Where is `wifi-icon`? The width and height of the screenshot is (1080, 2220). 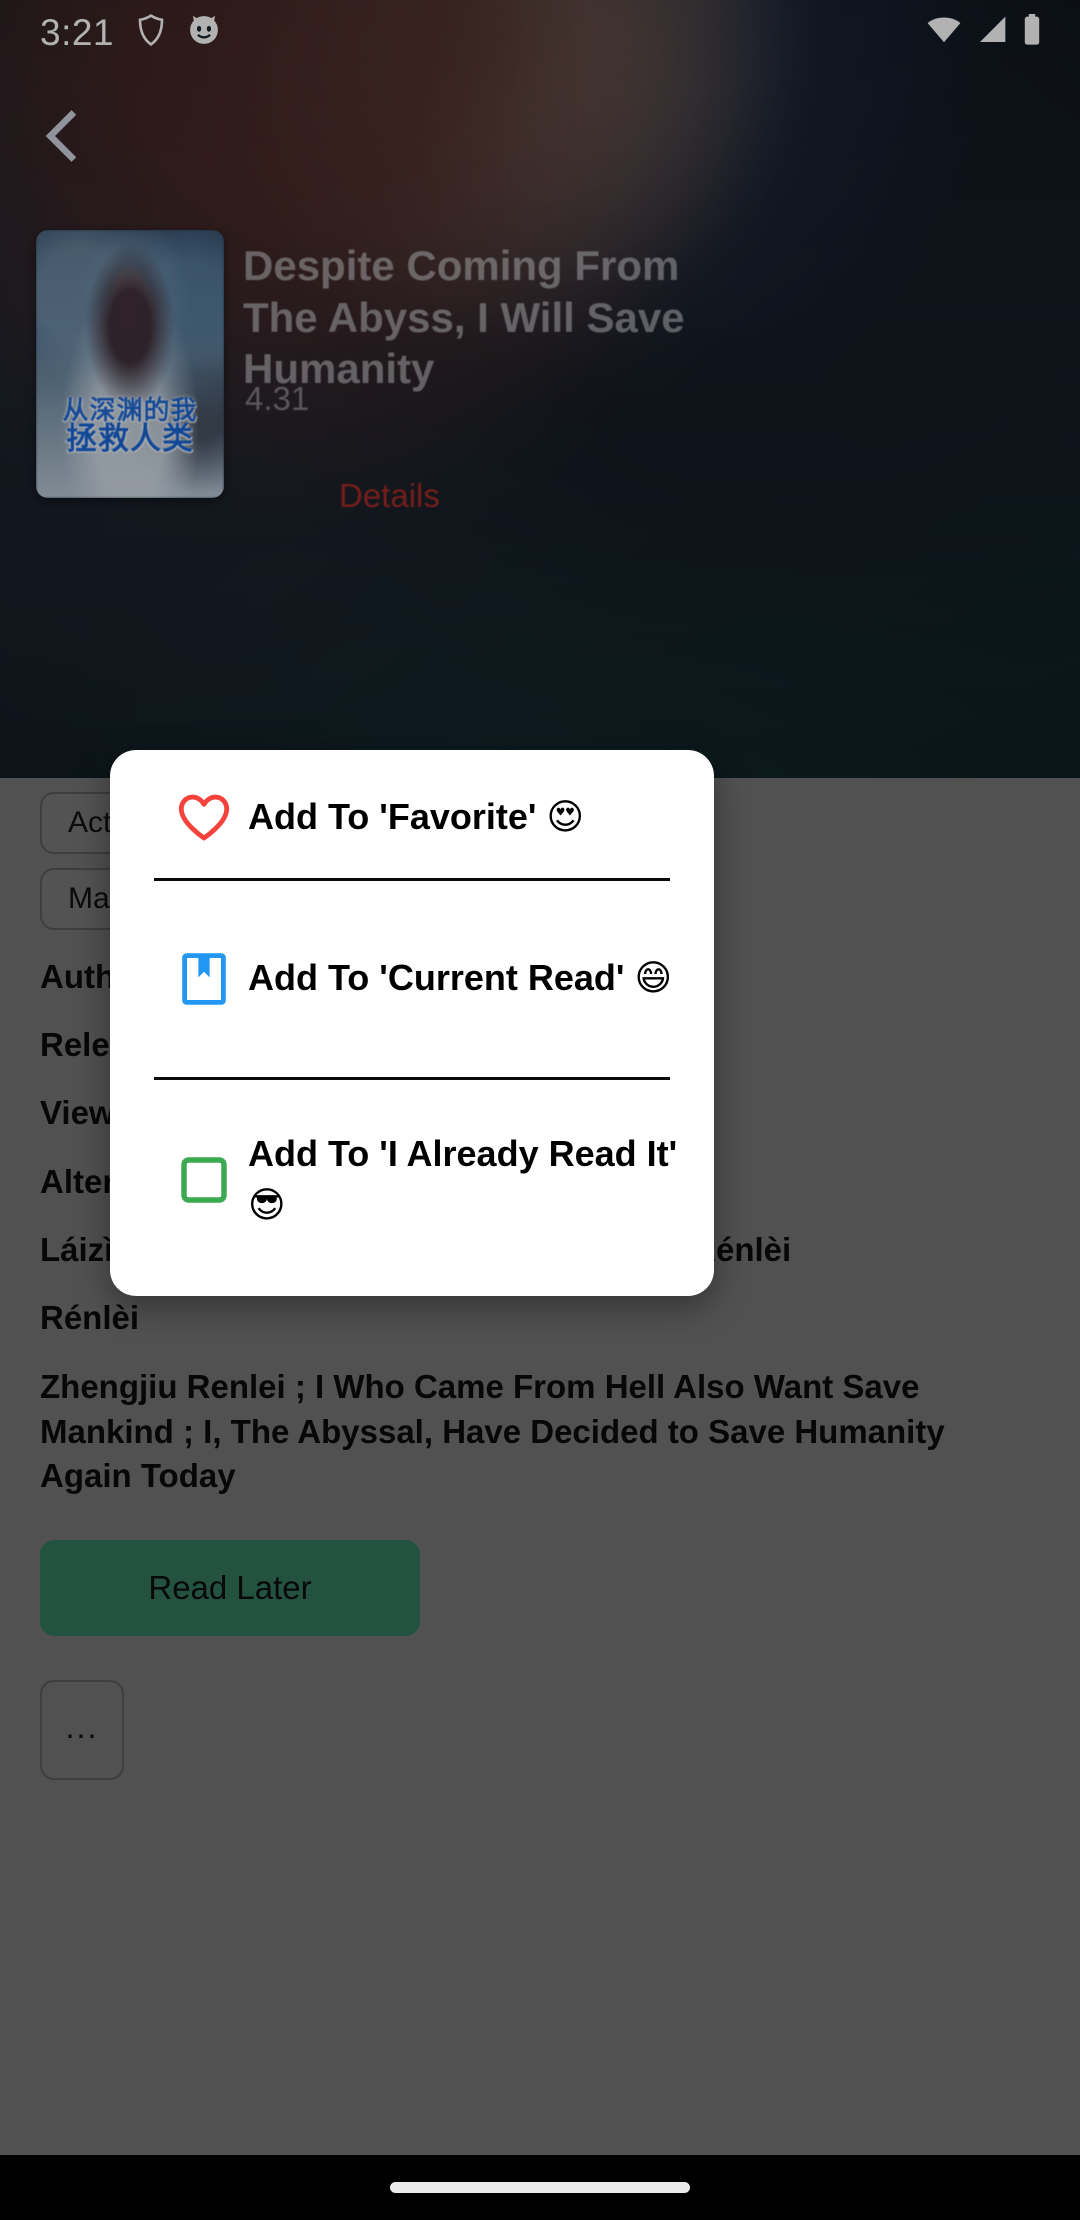
wifi-icon is located at coordinates (944, 32).